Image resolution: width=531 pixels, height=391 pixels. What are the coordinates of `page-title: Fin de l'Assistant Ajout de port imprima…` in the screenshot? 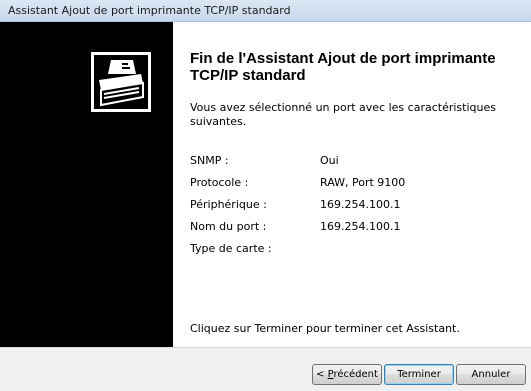 It's located at (343, 67).